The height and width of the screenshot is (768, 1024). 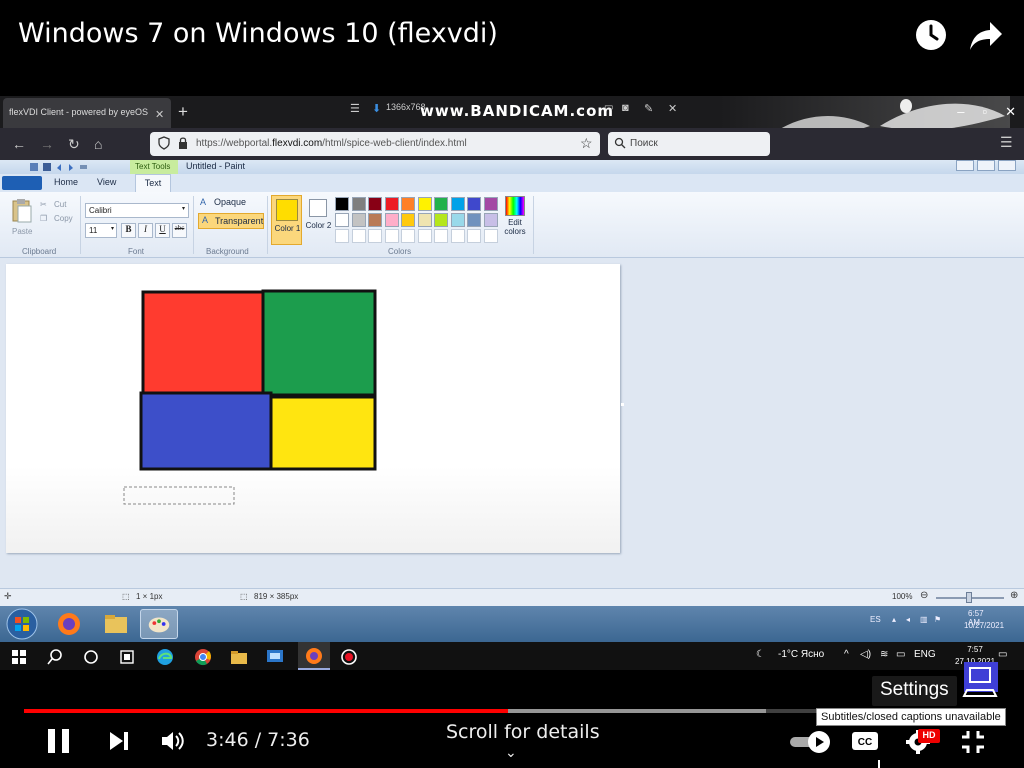 I want to click on bold-button: B, so click(x=128, y=230).